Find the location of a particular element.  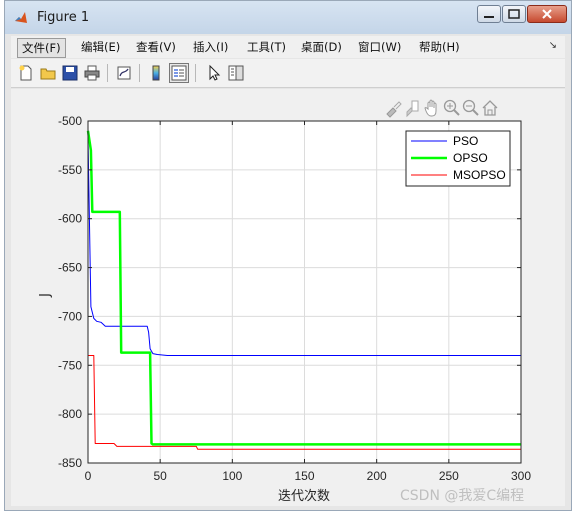

y-tick-label: -750 is located at coordinates (70, 365).